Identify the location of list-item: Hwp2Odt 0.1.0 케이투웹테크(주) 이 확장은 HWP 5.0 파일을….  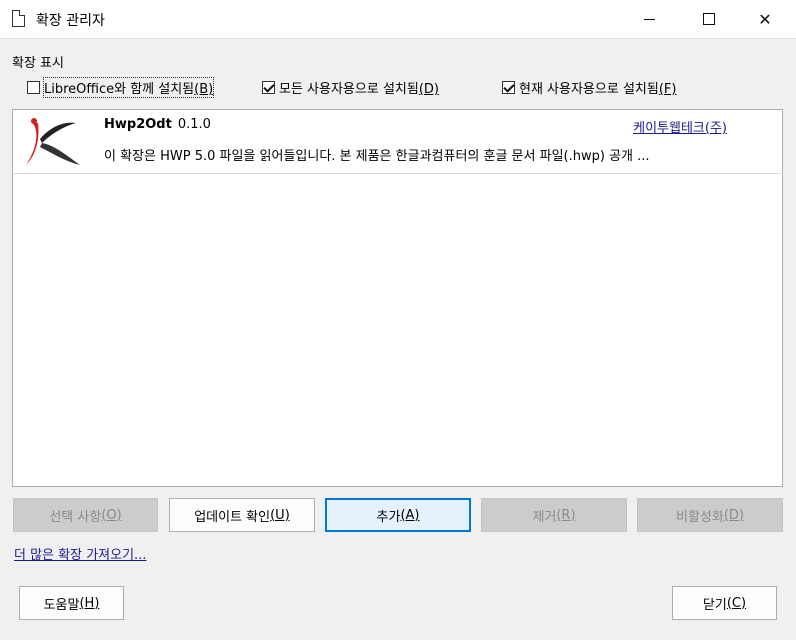
(397, 142).